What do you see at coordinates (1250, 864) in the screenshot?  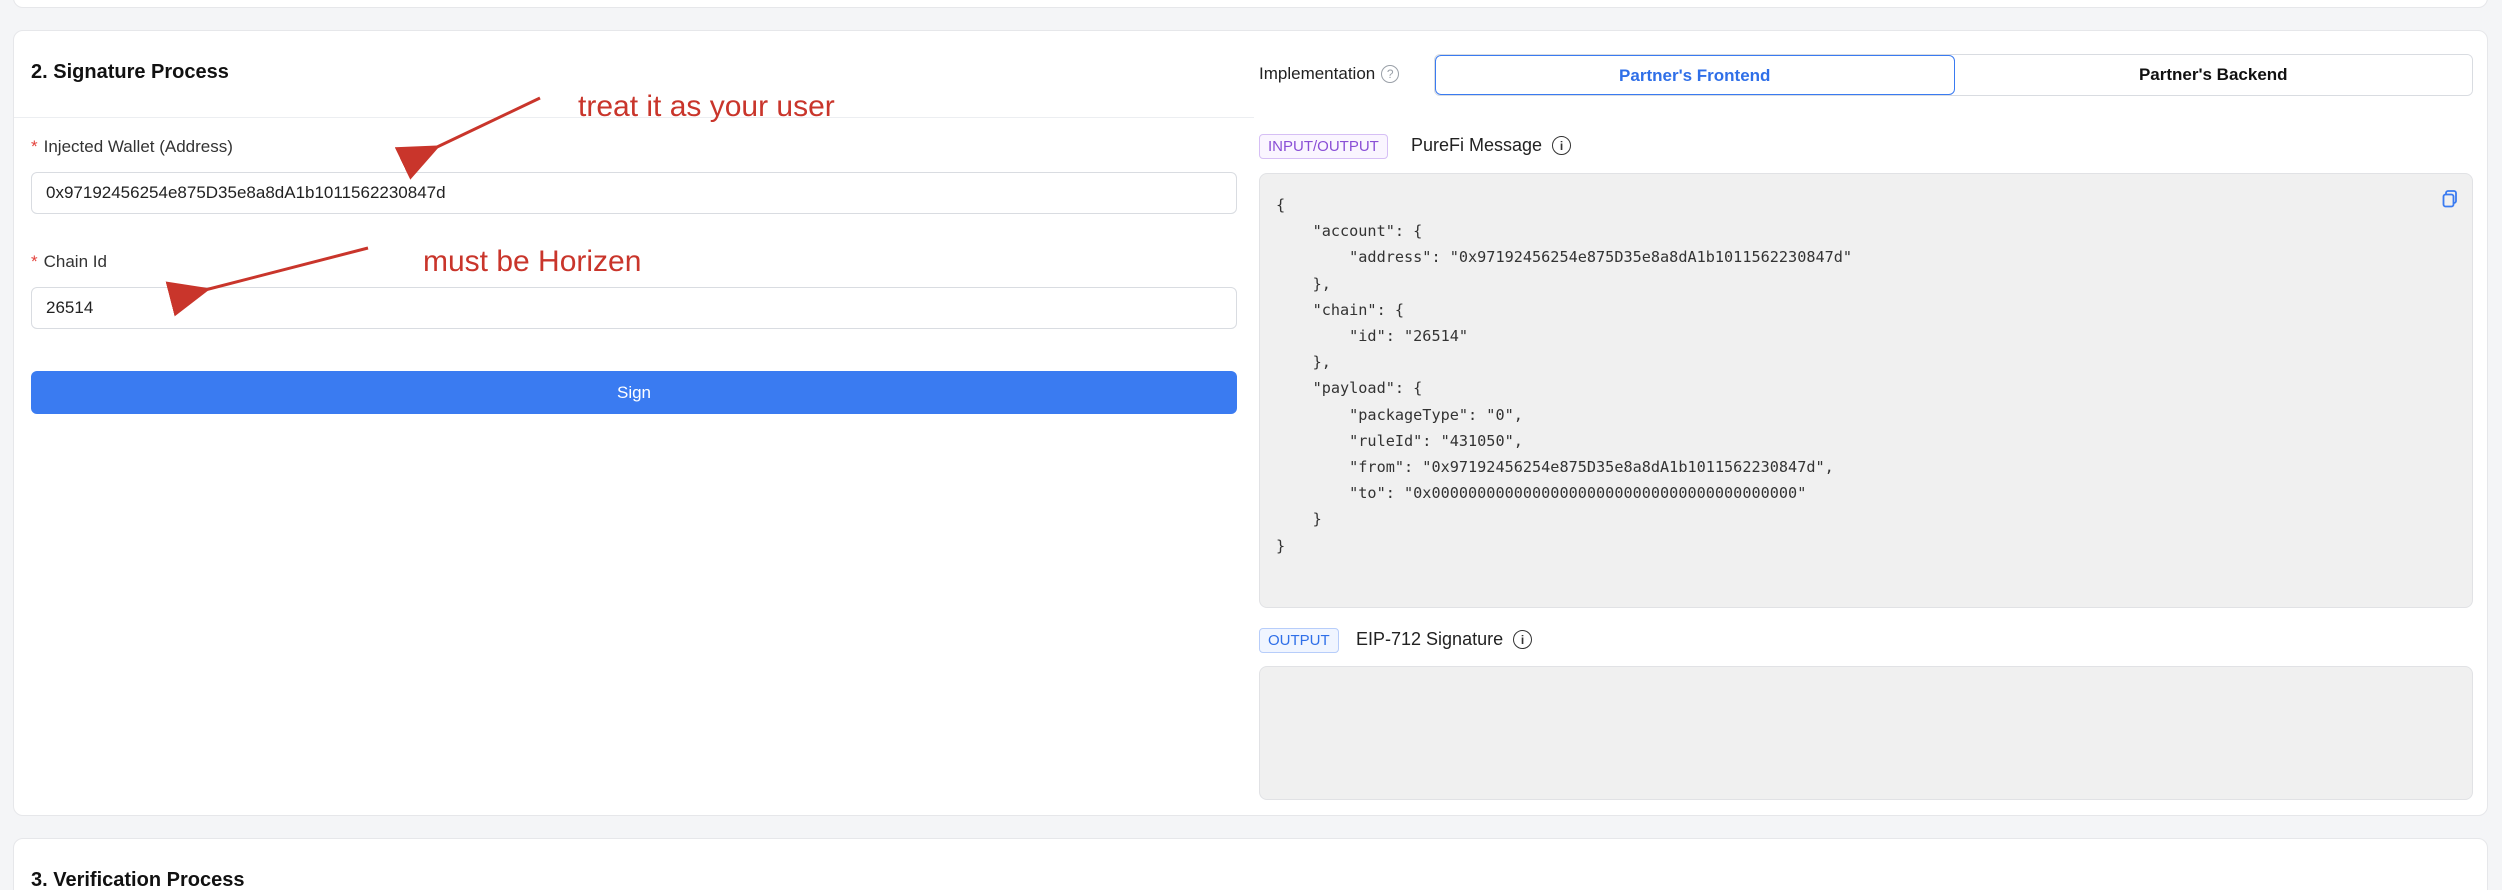 I see `verification-process-card: 3. Verification Process` at bounding box center [1250, 864].